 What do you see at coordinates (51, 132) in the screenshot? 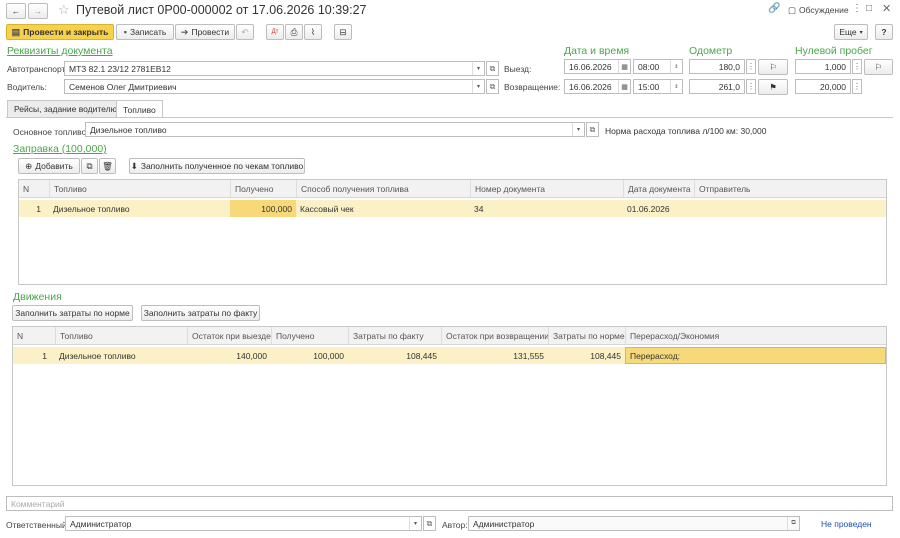
I see `fuel-label: Основное топливо:` at bounding box center [51, 132].